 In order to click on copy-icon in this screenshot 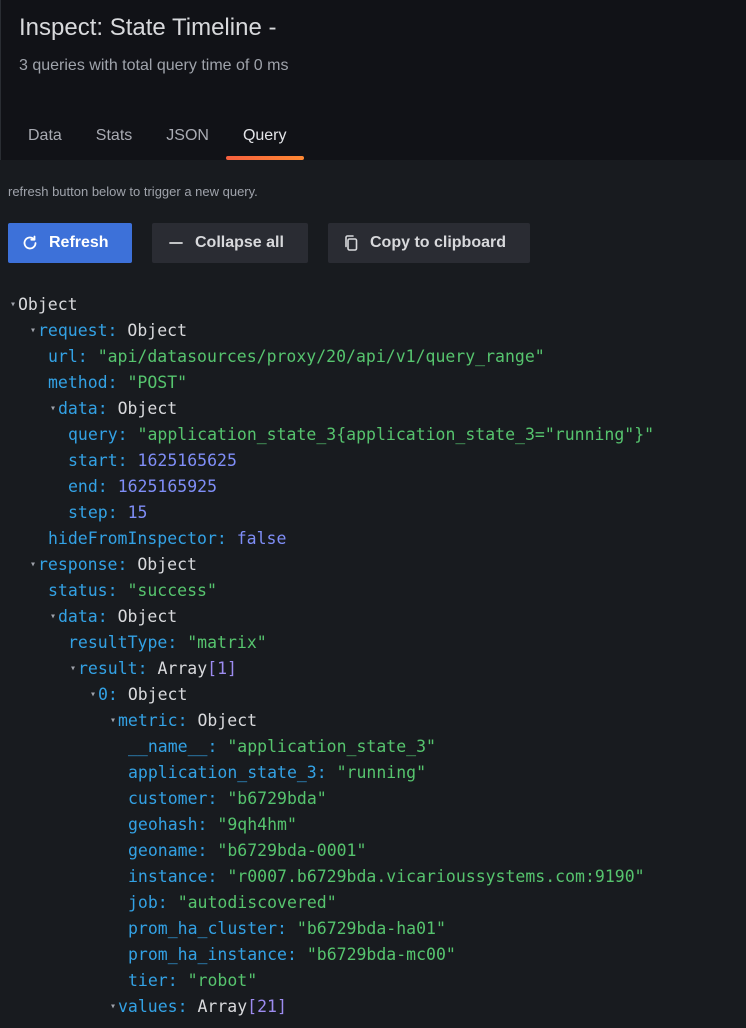, I will do `click(351, 243)`.